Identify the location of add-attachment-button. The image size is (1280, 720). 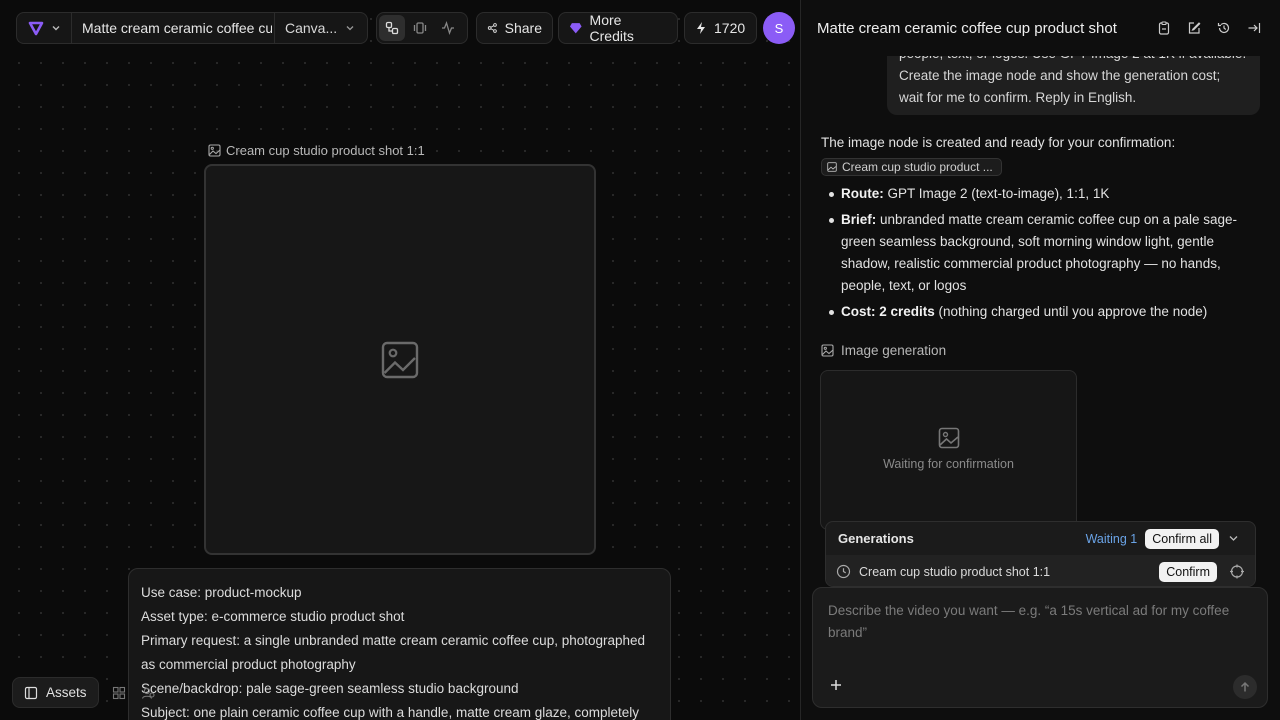
(836, 685).